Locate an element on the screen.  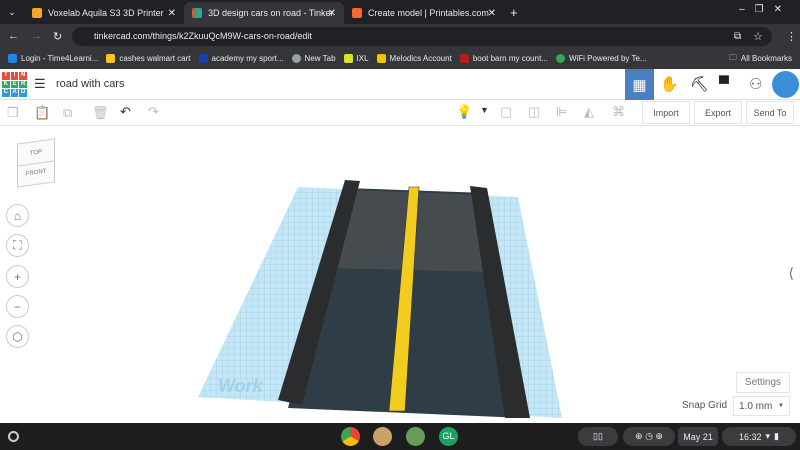
home-view-button: ⌂ is located at coordinates (17, 215).